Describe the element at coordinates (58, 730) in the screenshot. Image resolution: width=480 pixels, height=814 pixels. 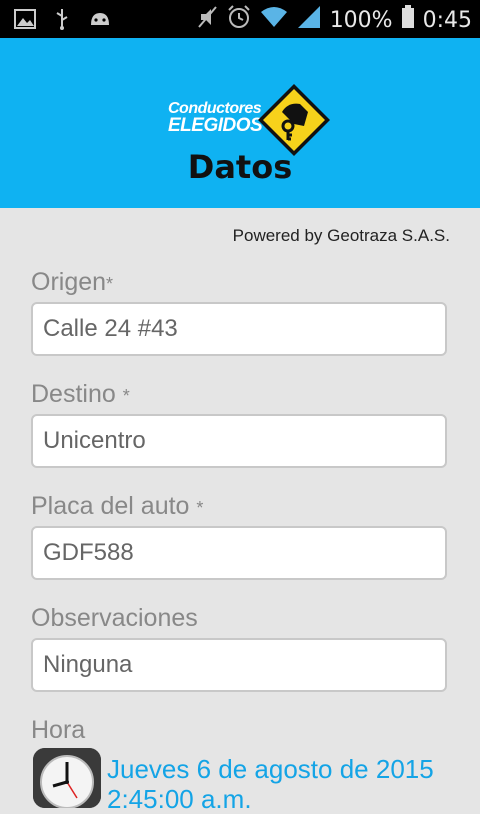
I see `hora-label: Hora` at that location.